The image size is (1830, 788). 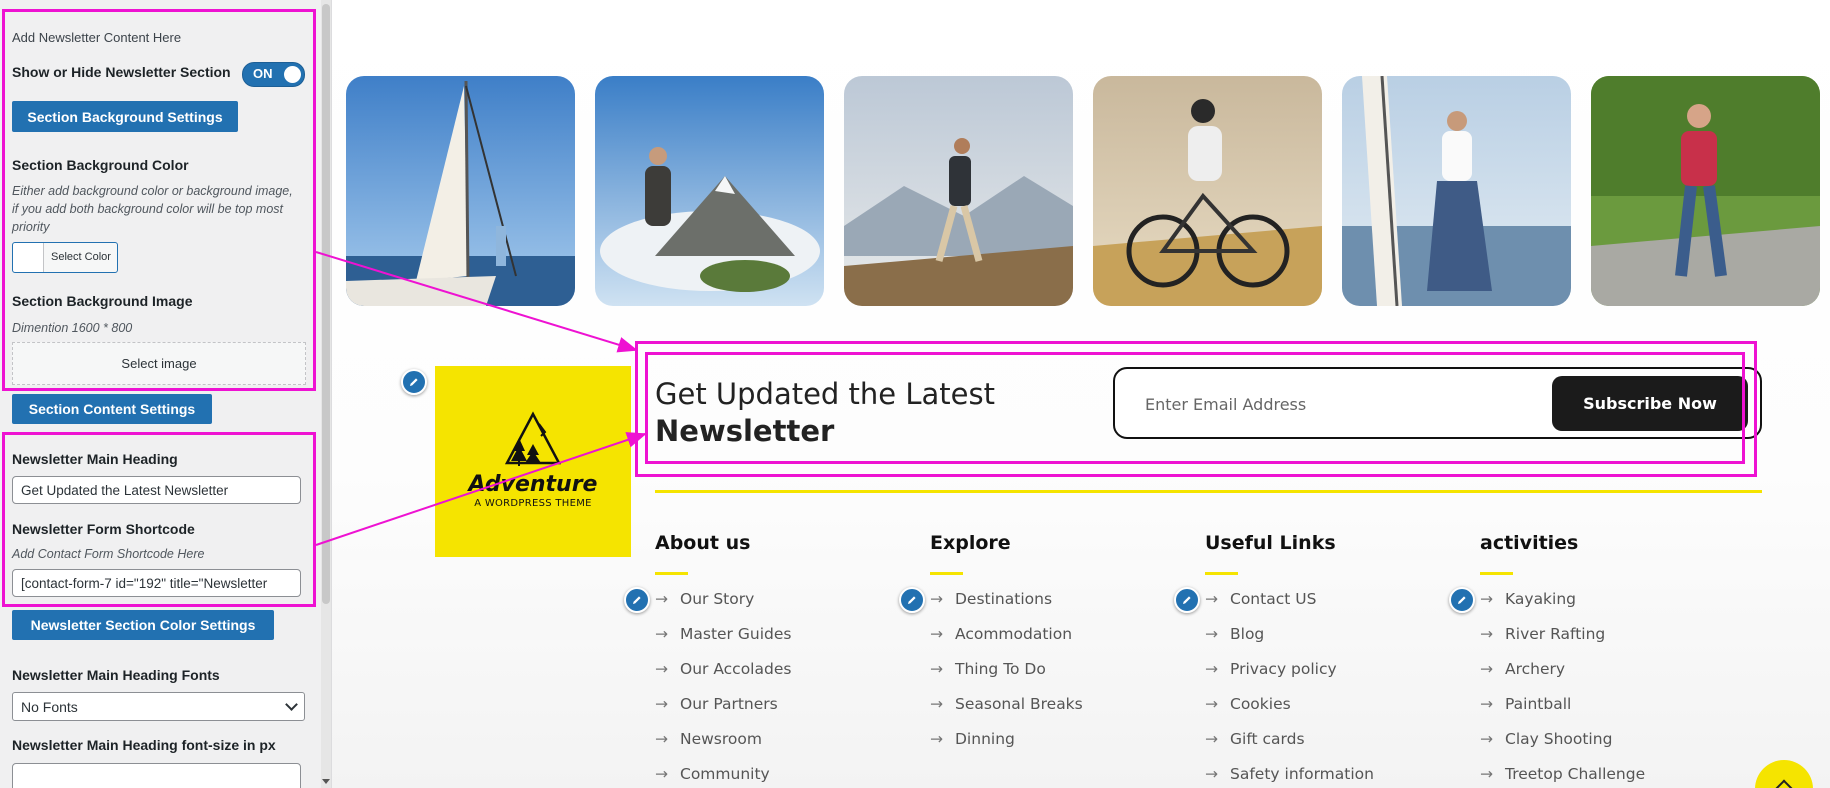 I want to click on edit-activities-pencil-icon, so click(x=1462, y=600).